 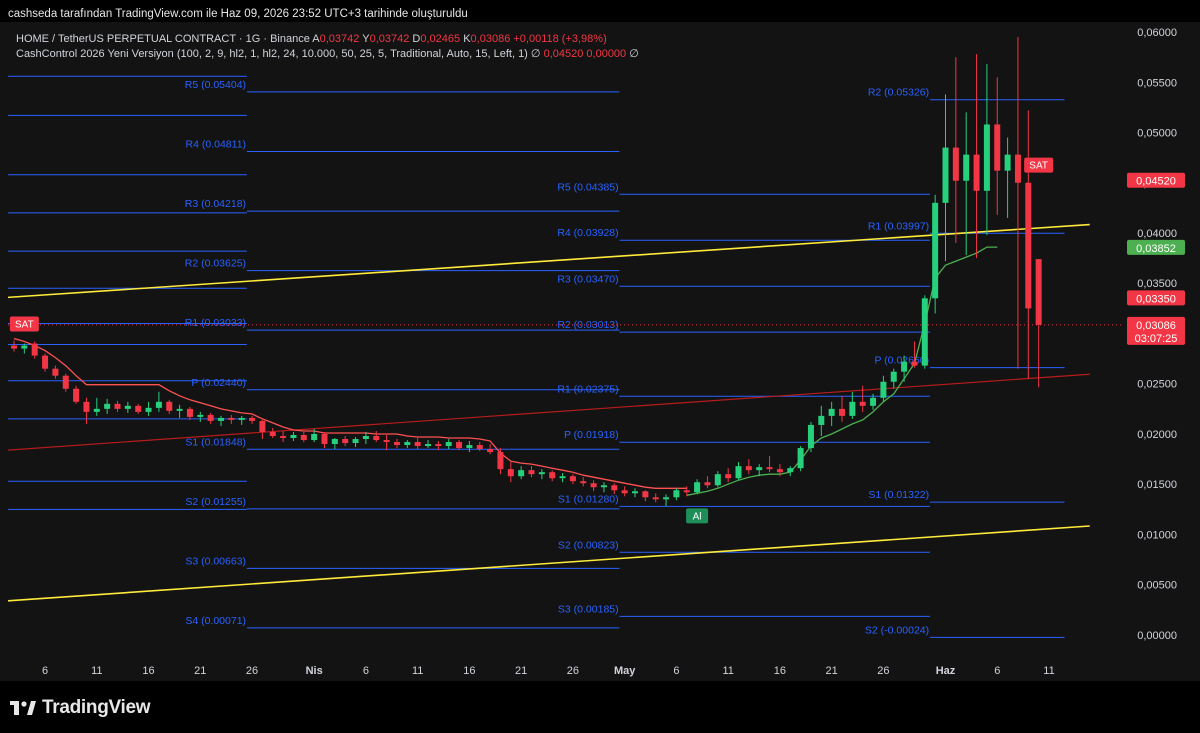 What do you see at coordinates (587, 389) in the screenshot?
I see `pivot-label: R1 (0.02375)` at bounding box center [587, 389].